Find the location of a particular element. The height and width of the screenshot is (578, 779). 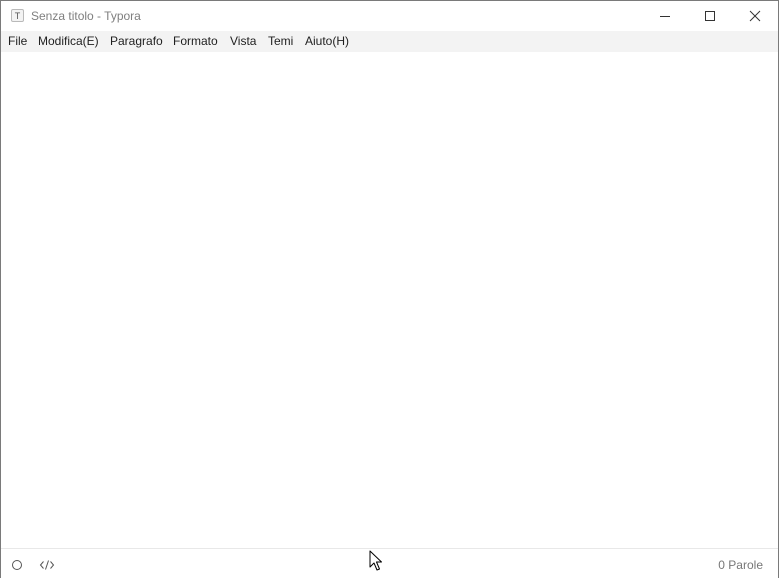

word-count: 0 Parole is located at coordinates (740, 565).